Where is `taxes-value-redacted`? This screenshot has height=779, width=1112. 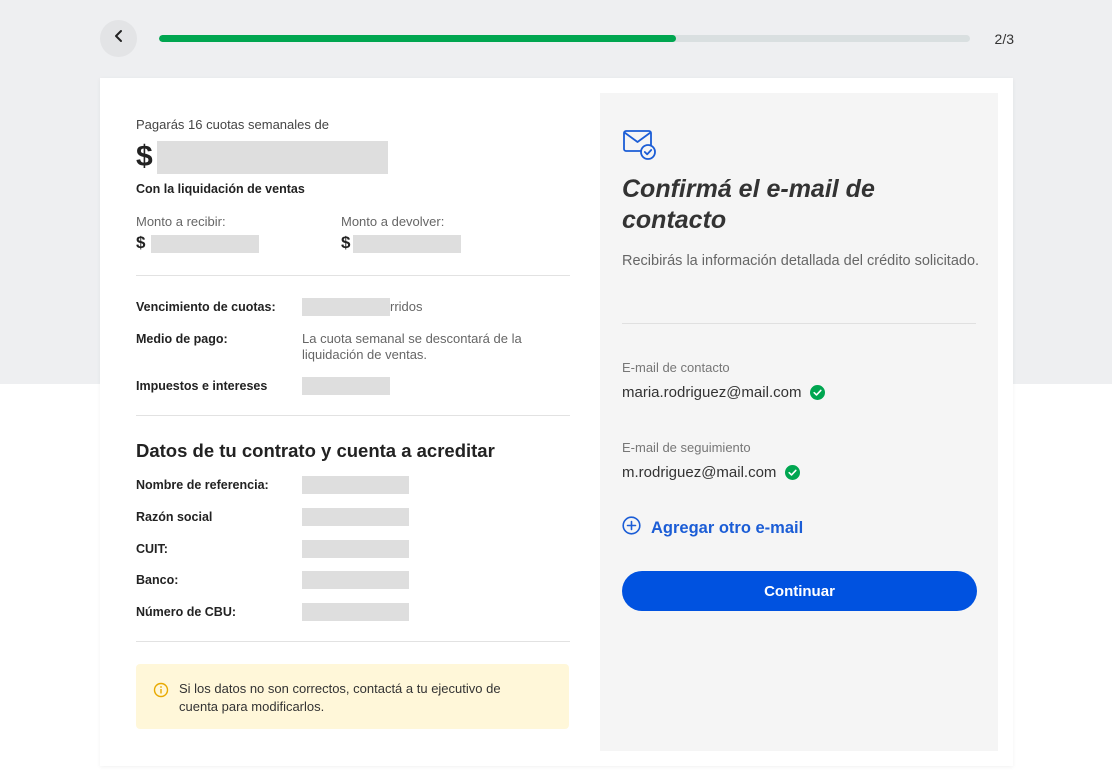
taxes-value-redacted is located at coordinates (346, 386).